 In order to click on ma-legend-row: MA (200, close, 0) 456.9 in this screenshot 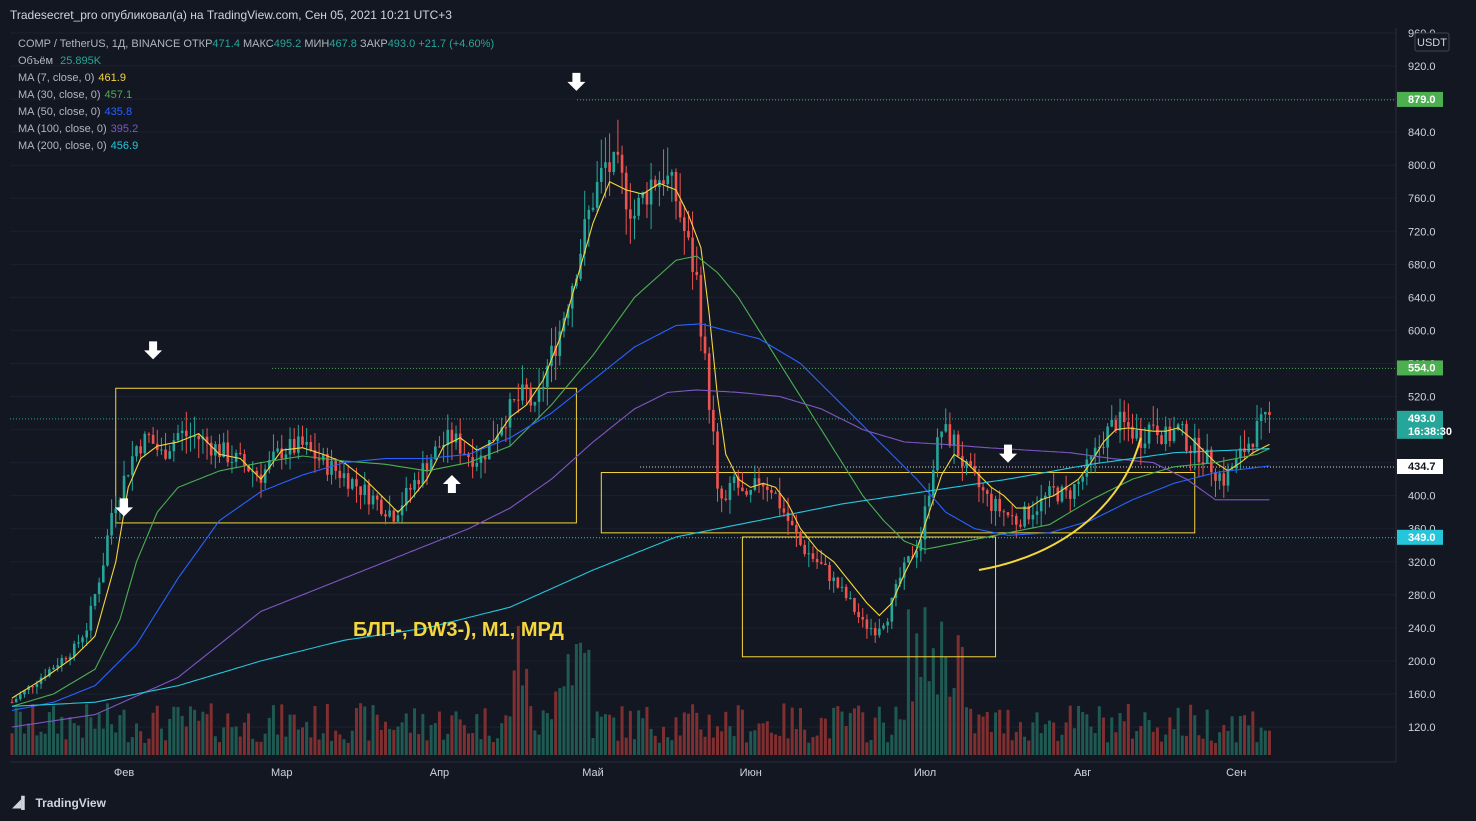, I will do `click(256, 146)`.